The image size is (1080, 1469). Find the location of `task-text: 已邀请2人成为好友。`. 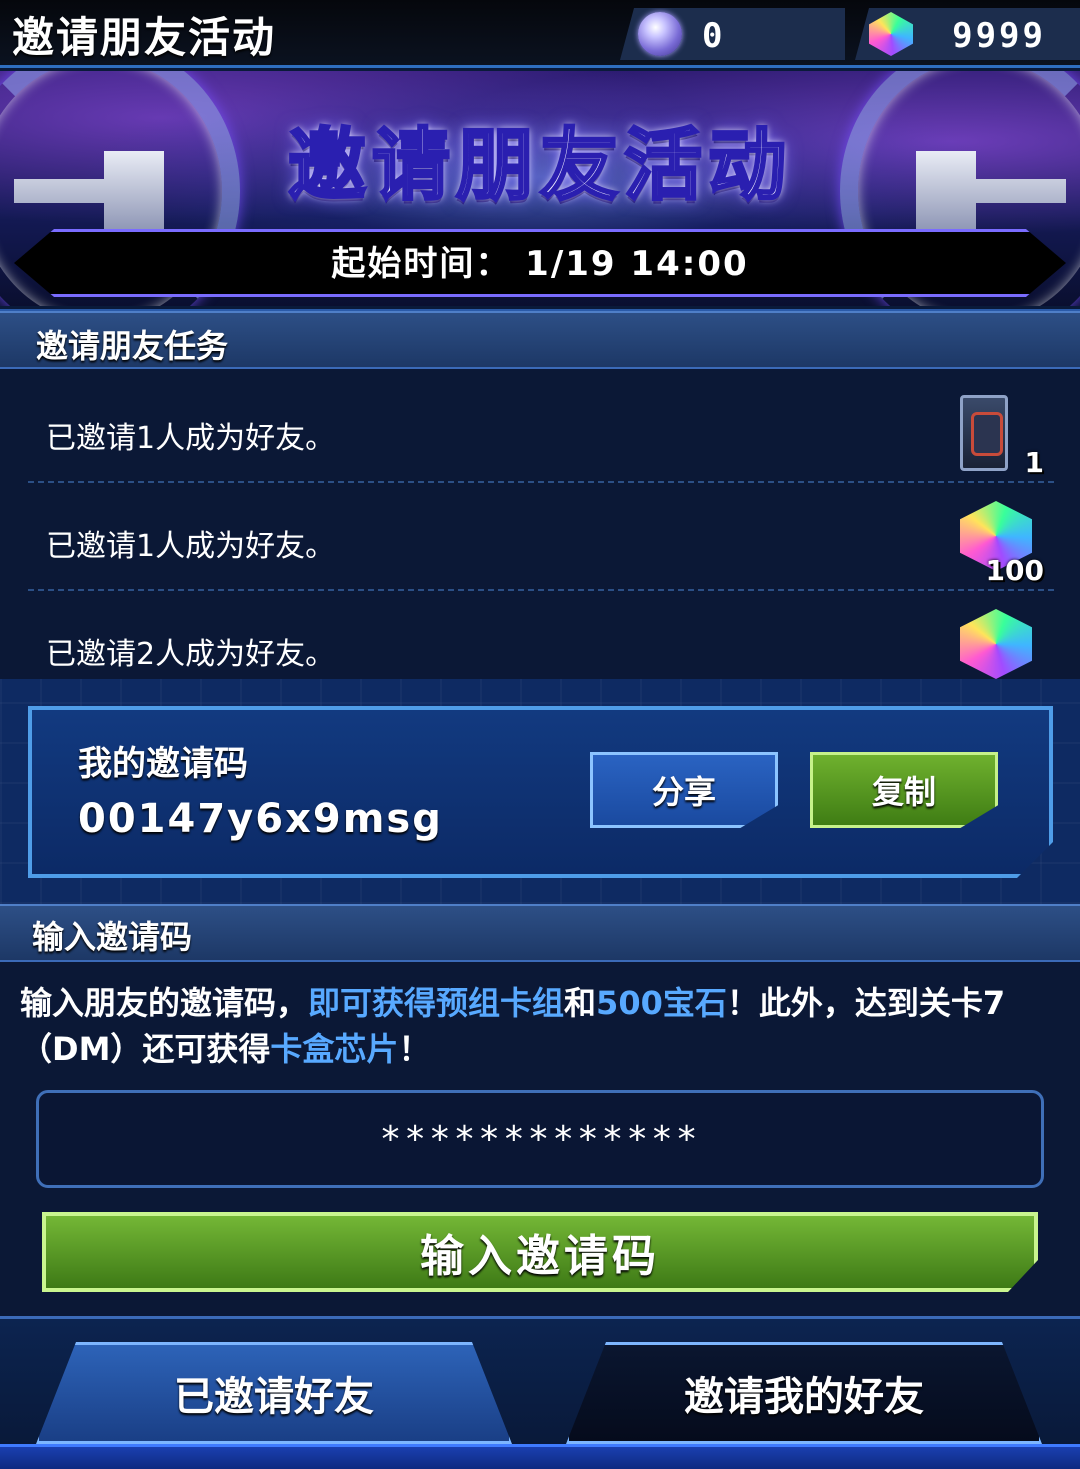

task-text: 已邀请2人成为好友。 is located at coordinates (191, 654).